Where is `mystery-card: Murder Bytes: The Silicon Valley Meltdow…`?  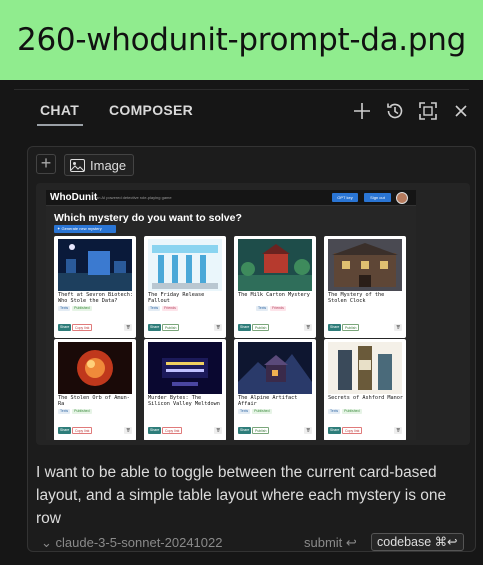 mystery-card: Murder Bytes: The Silicon Valley Meltdow… is located at coordinates (185, 389).